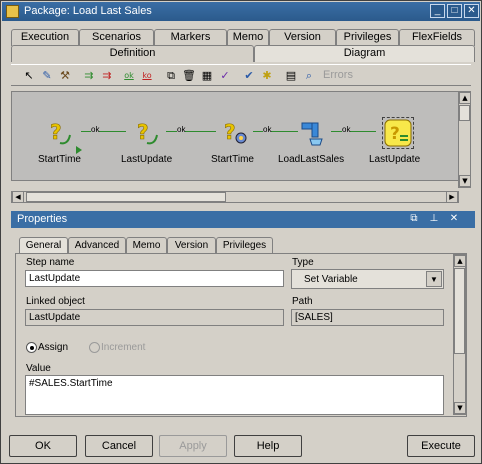 This screenshot has height=464, width=482. Describe the element at coordinates (471, 11) in the screenshot. I see `close-button: ✕` at that location.